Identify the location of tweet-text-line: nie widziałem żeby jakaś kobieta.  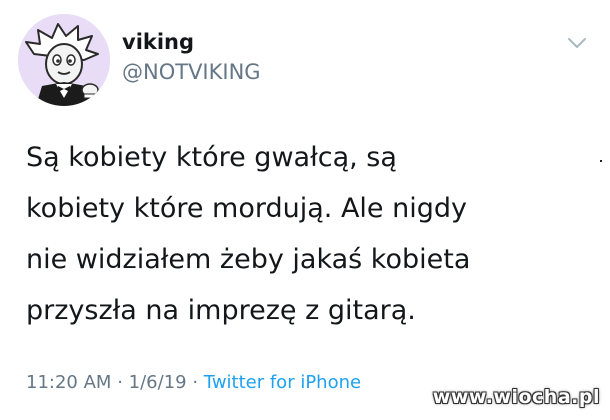
(248, 259).